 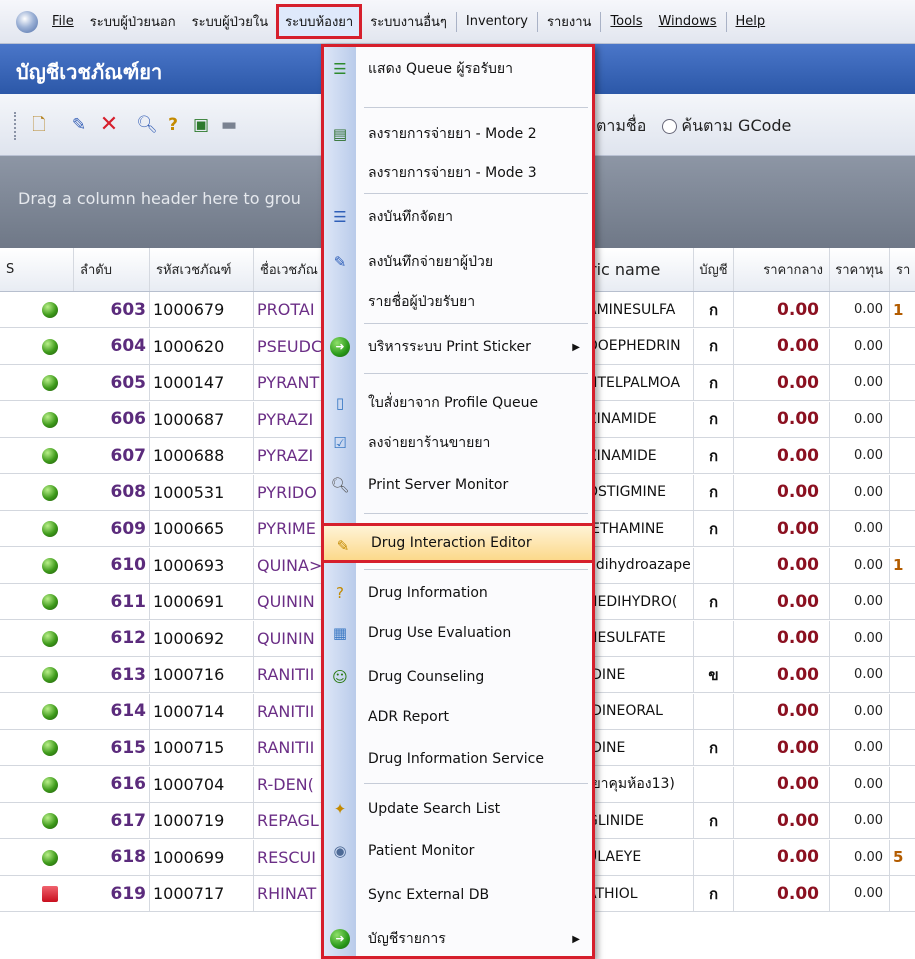 What do you see at coordinates (202, 382) in the screenshot?
I see `code-cell: 1000147` at bounding box center [202, 382].